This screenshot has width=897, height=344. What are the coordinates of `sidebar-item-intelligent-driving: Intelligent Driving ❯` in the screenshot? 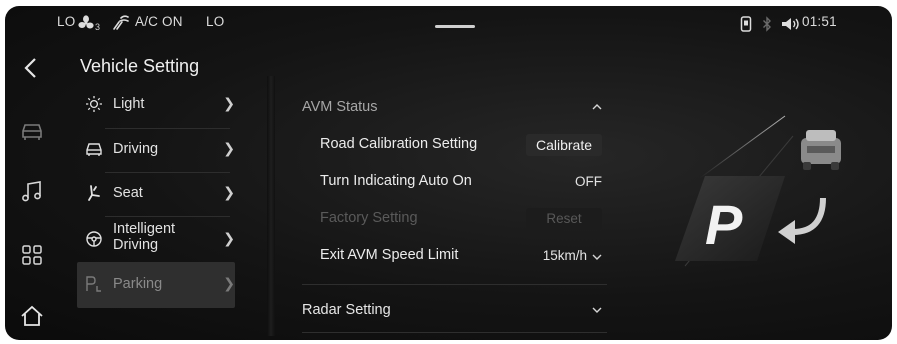 It's located at (156, 239).